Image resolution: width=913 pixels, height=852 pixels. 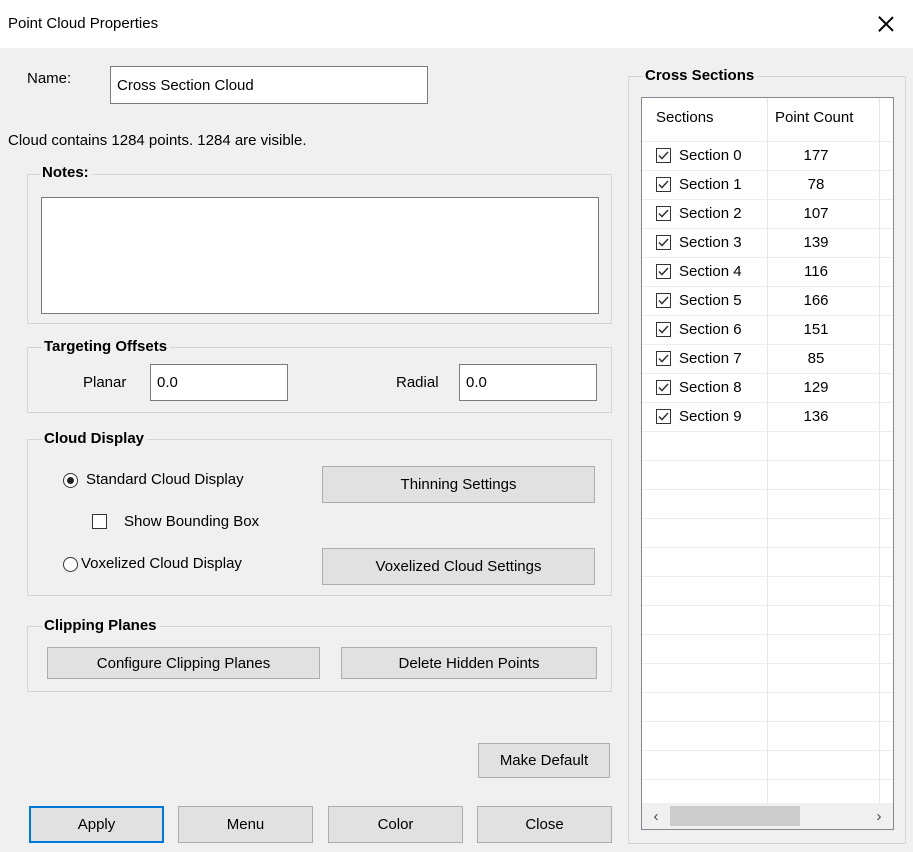 What do you see at coordinates (685, 118) in the screenshot?
I see `column-header-sections: Sections` at bounding box center [685, 118].